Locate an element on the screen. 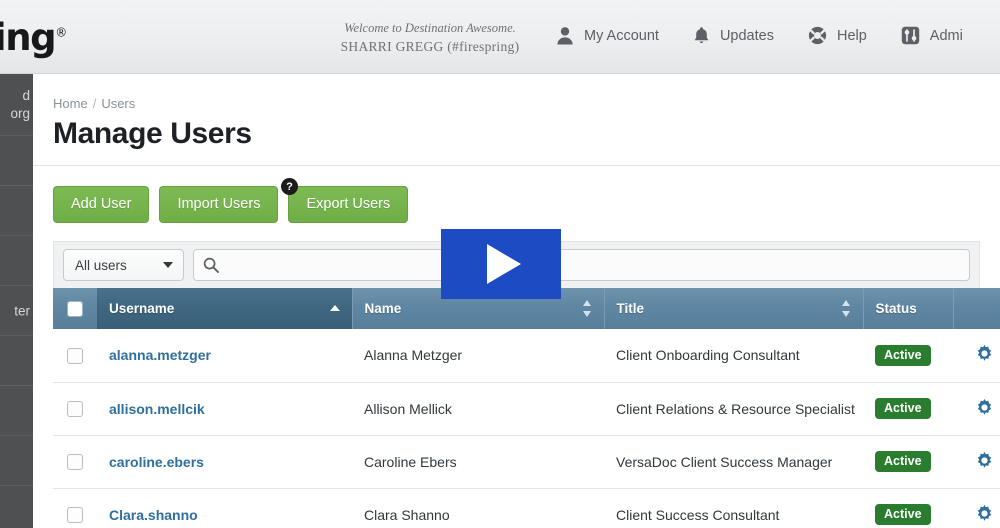 The image size is (1000, 528). column-header-status-label: Status is located at coordinates (896, 308).